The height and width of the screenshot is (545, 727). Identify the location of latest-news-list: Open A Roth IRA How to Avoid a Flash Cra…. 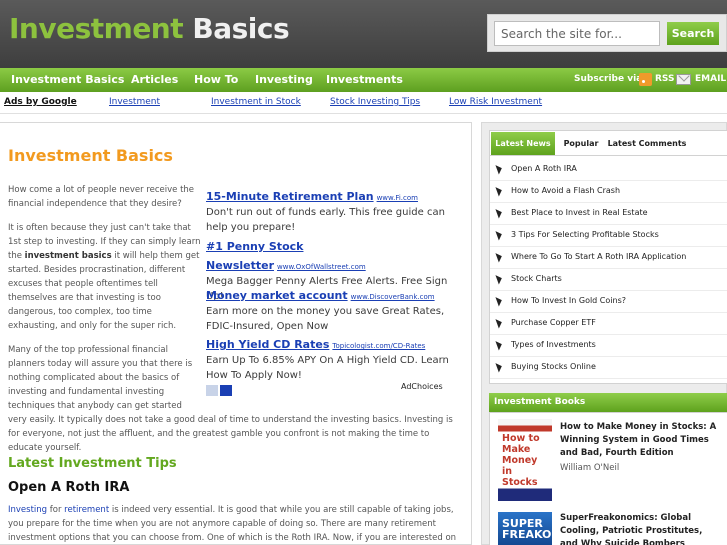
(608, 270).